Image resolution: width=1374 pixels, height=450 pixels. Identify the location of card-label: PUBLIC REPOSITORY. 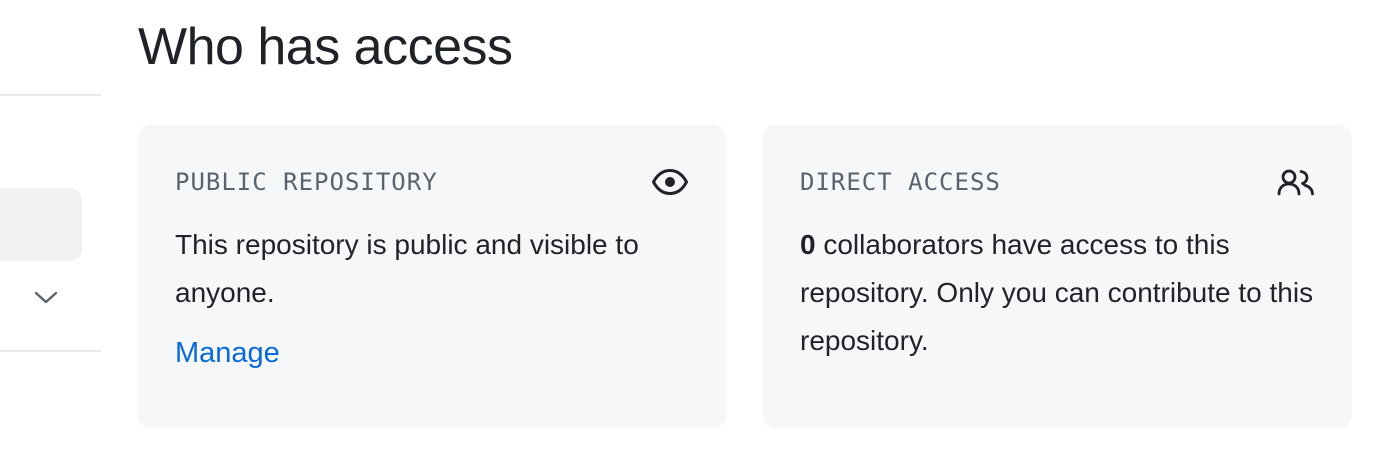
(306, 182).